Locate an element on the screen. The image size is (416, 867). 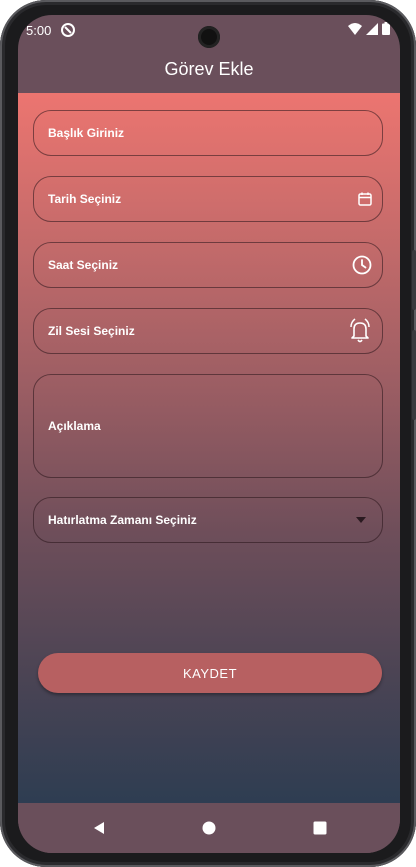
recents-icon is located at coordinates (320, 828).